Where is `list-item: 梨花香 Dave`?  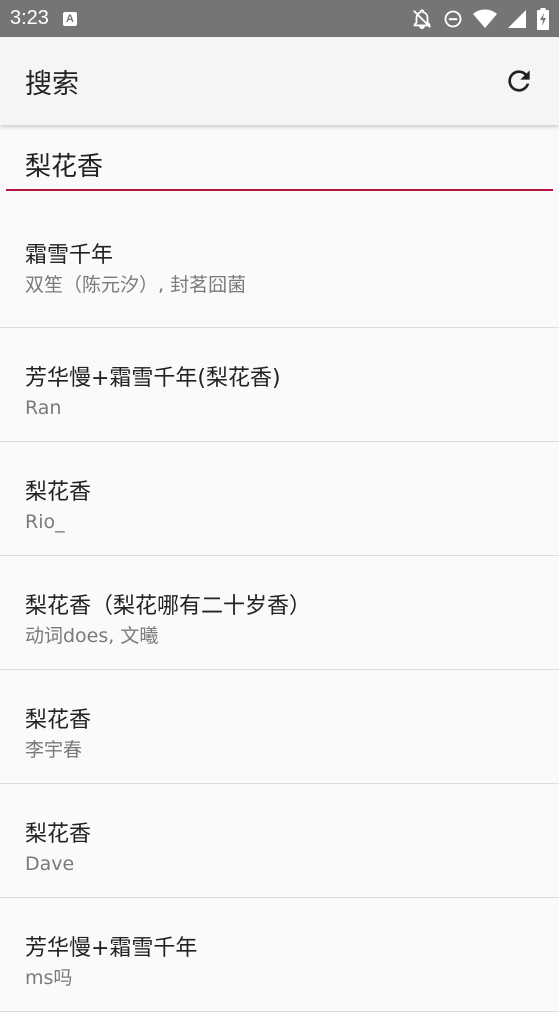 list-item: 梨花香 Dave is located at coordinates (279, 841).